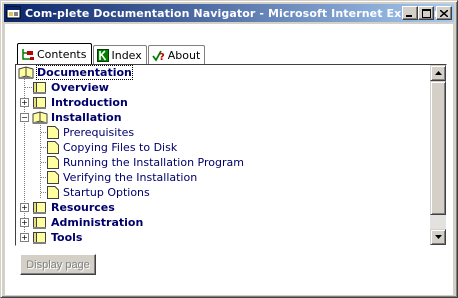  I want to click on tree-item-installation: Installation, so click(77, 117).